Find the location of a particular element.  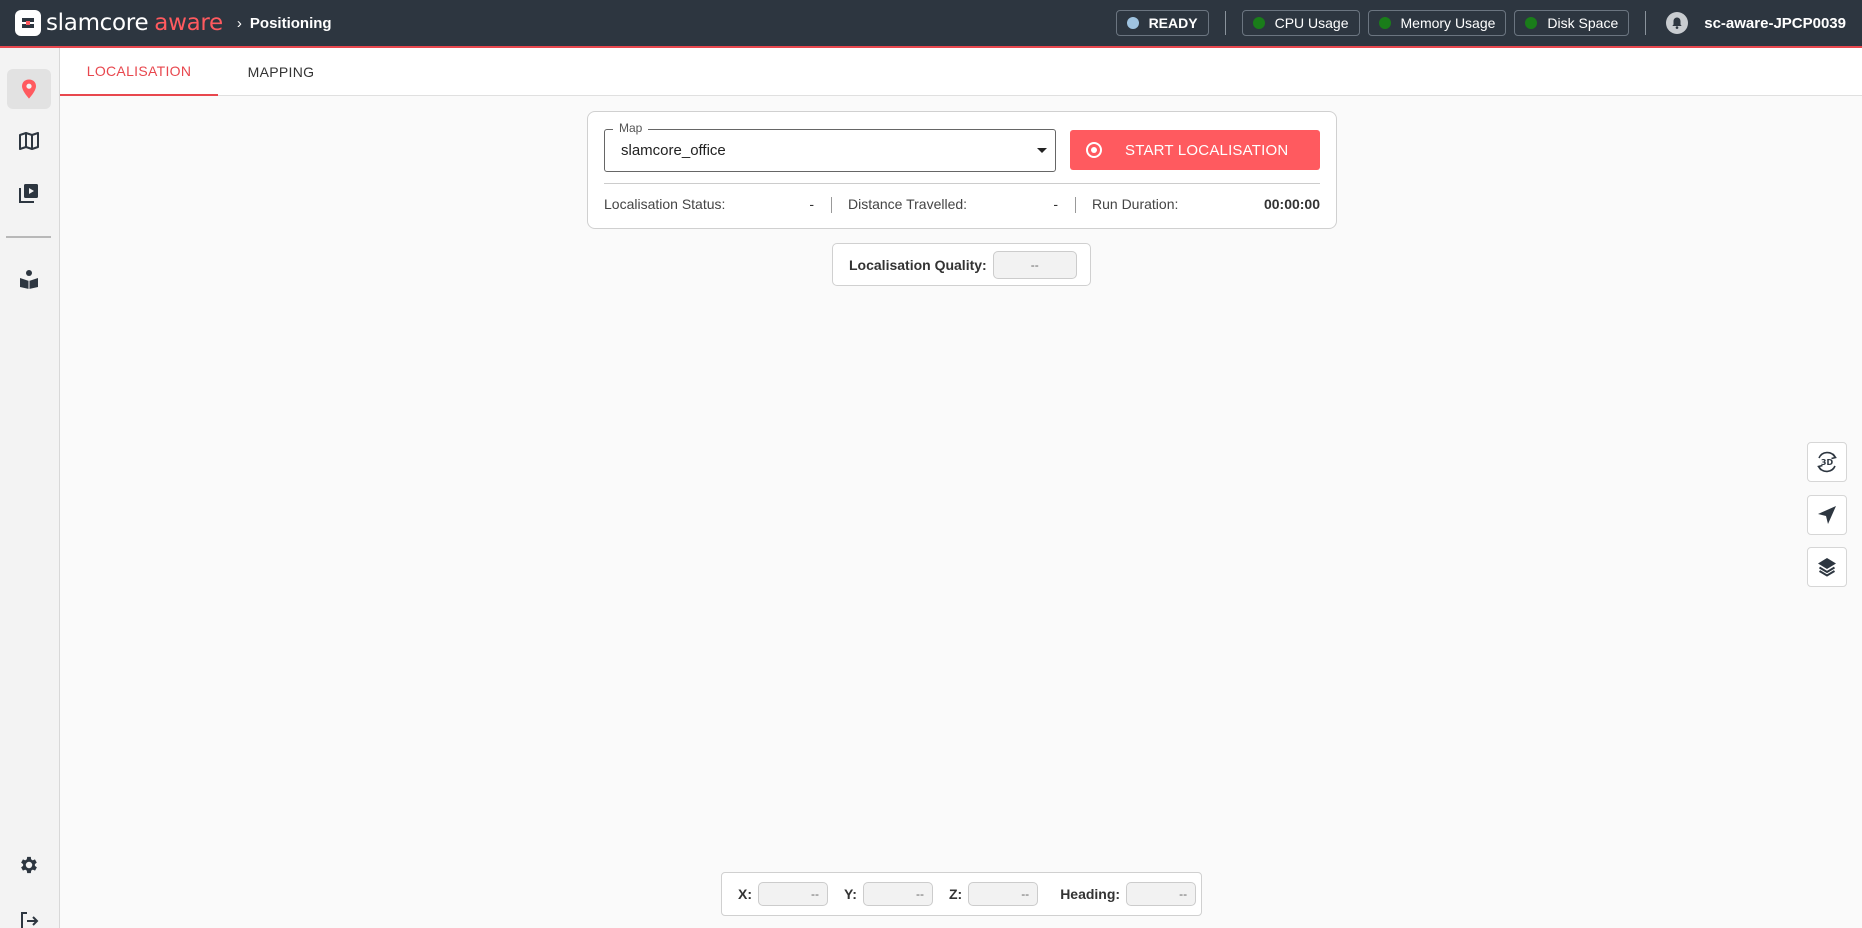

status-badge: READY is located at coordinates (1162, 23).